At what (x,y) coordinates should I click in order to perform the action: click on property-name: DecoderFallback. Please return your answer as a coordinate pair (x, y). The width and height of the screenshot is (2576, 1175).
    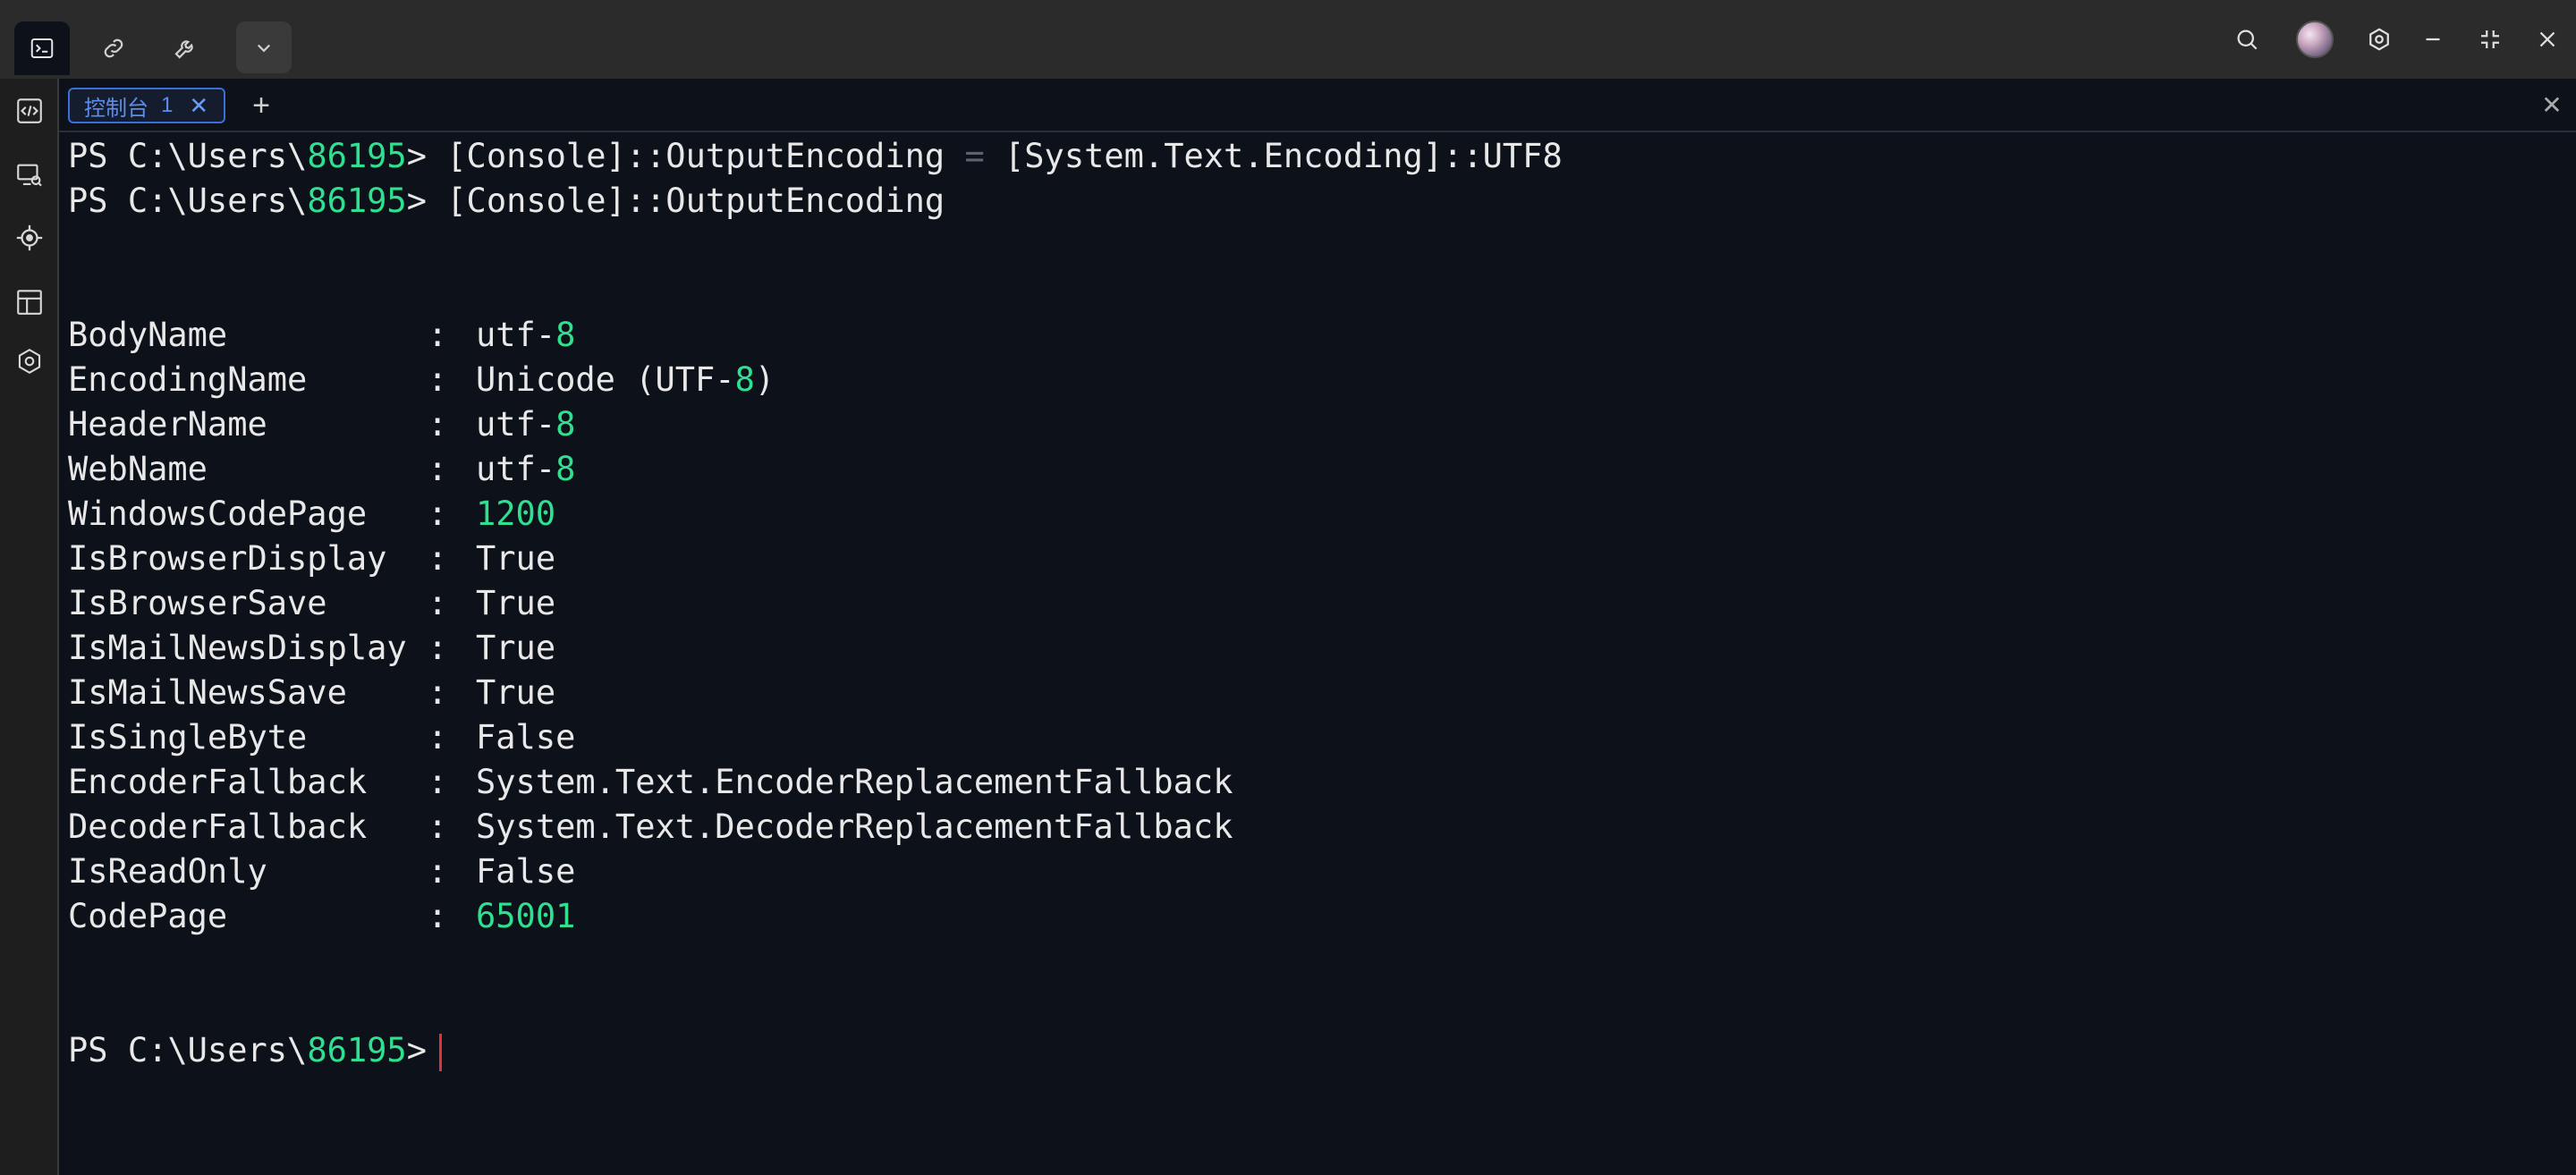
    Looking at the image, I should click on (218, 826).